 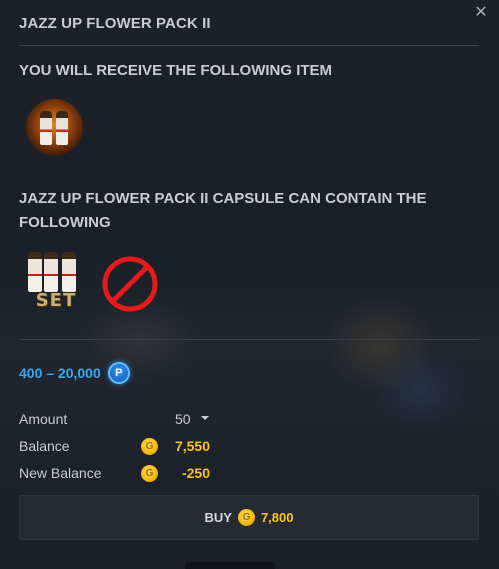 I want to click on figure-left, so click(x=46, y=128).